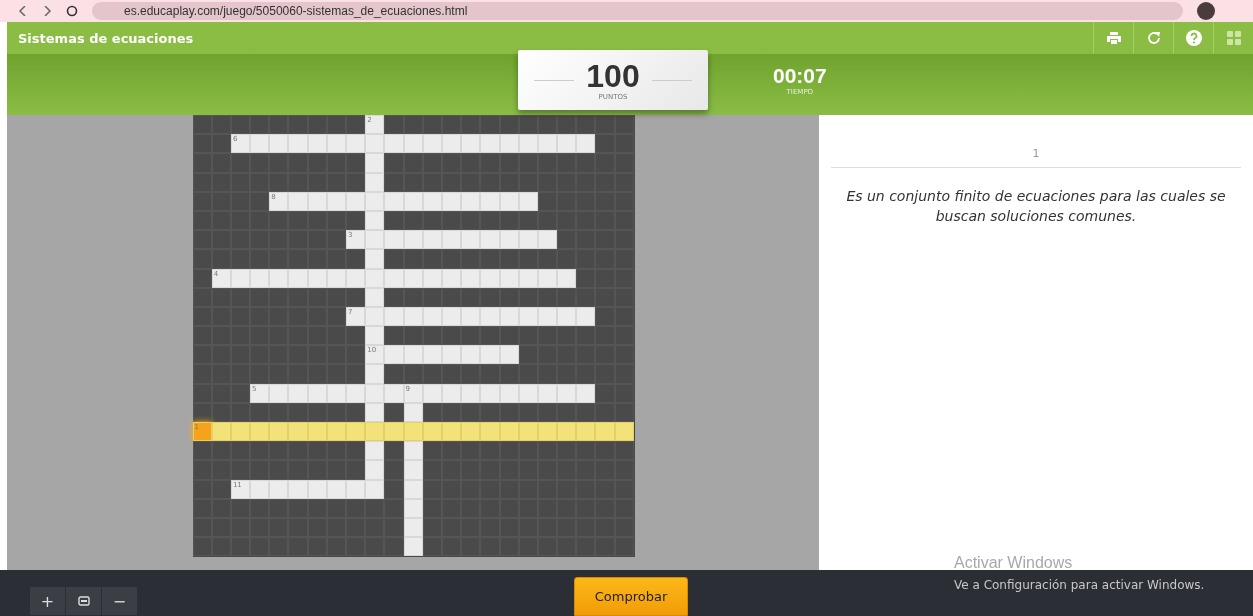 The height and width of the screenshot is (616, 1253). I want to click on timer-value: 00:07, so click(800, 76).